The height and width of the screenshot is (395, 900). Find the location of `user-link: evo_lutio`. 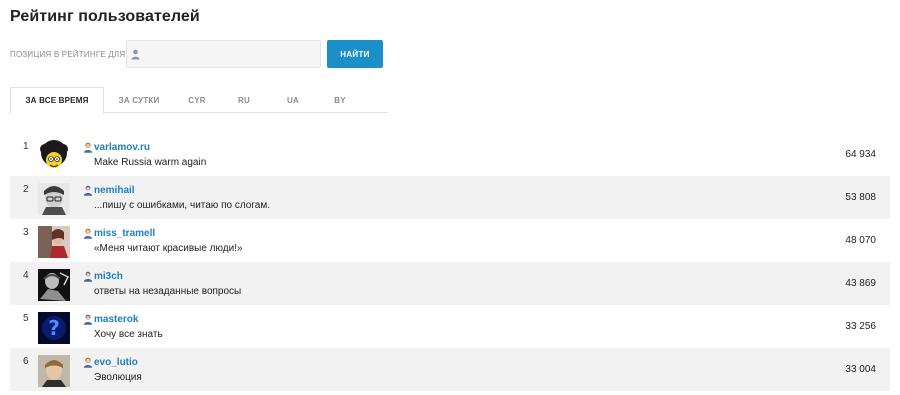

user-link: evo_lutio is located at coordinates (110, 362).